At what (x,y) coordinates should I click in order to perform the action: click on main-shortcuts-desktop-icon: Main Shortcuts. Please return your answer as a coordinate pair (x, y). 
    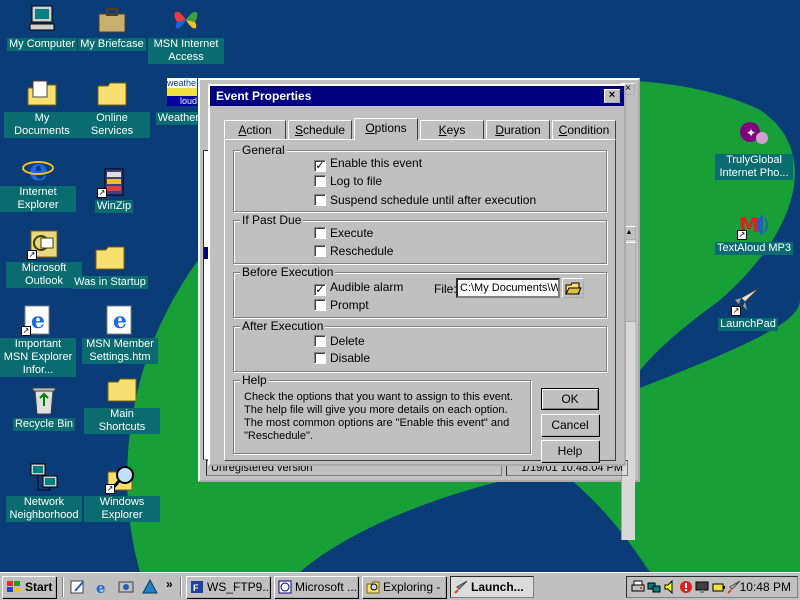
    Looking at the image, I should click on (122, 404).